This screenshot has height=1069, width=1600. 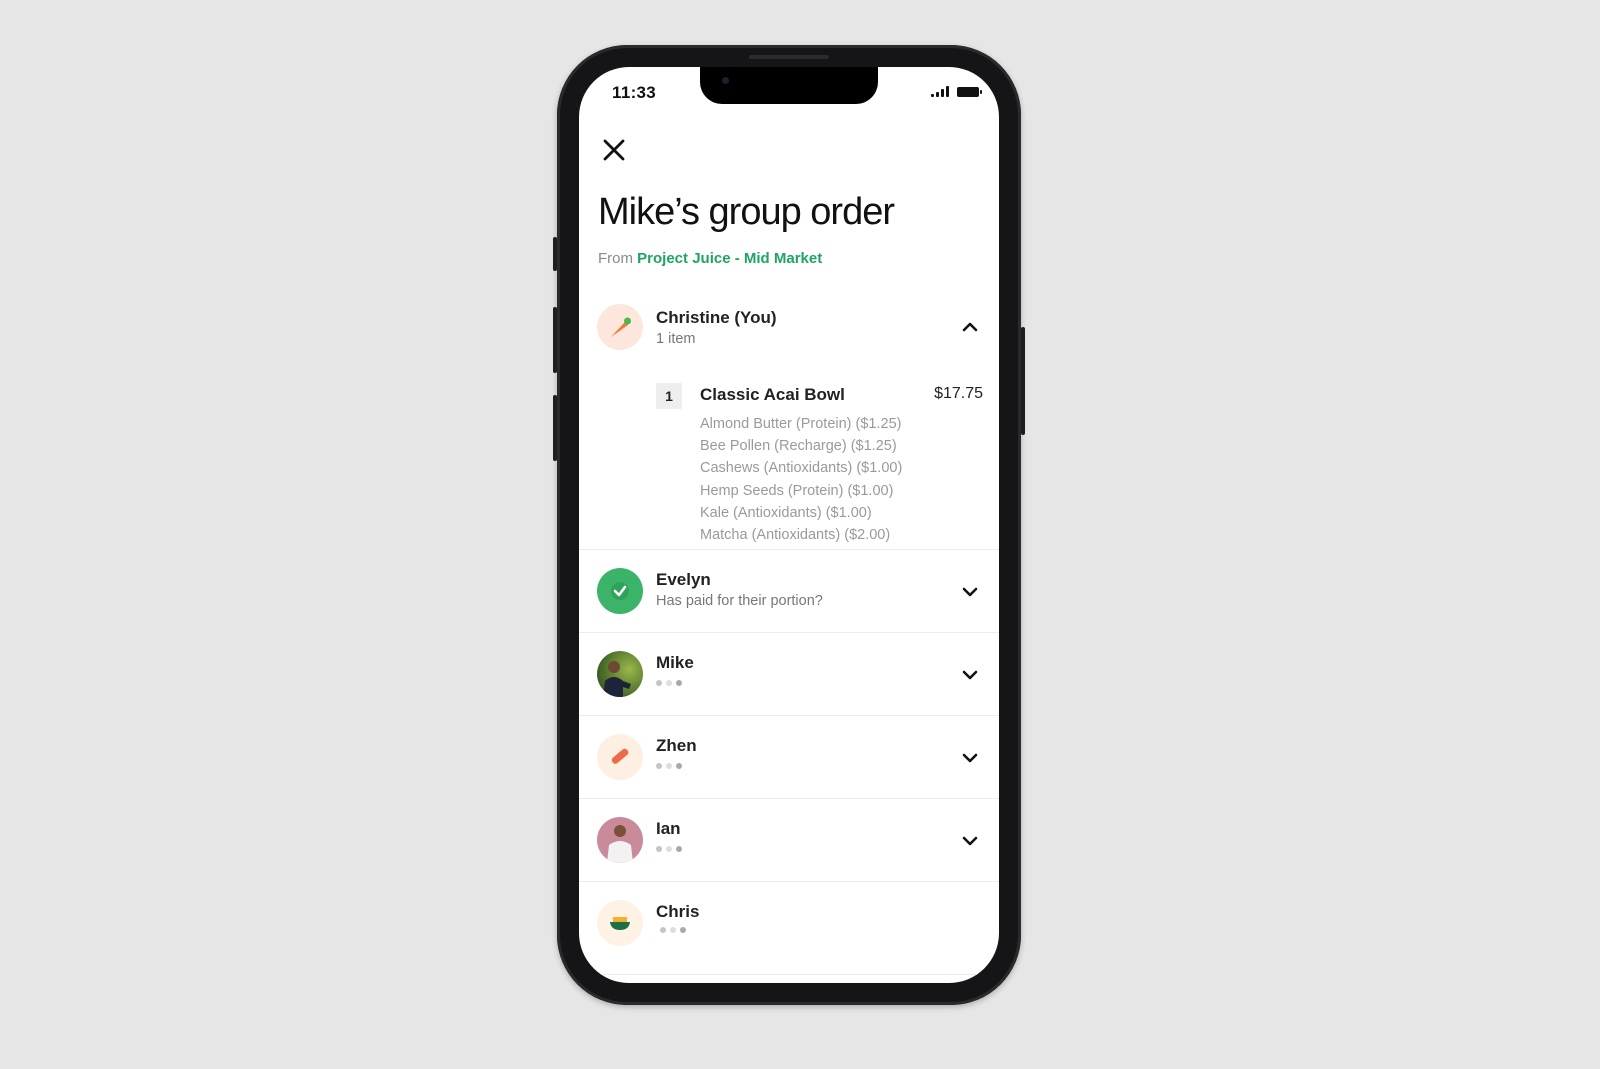 I want to click on notch, so click(x=789, y=85).